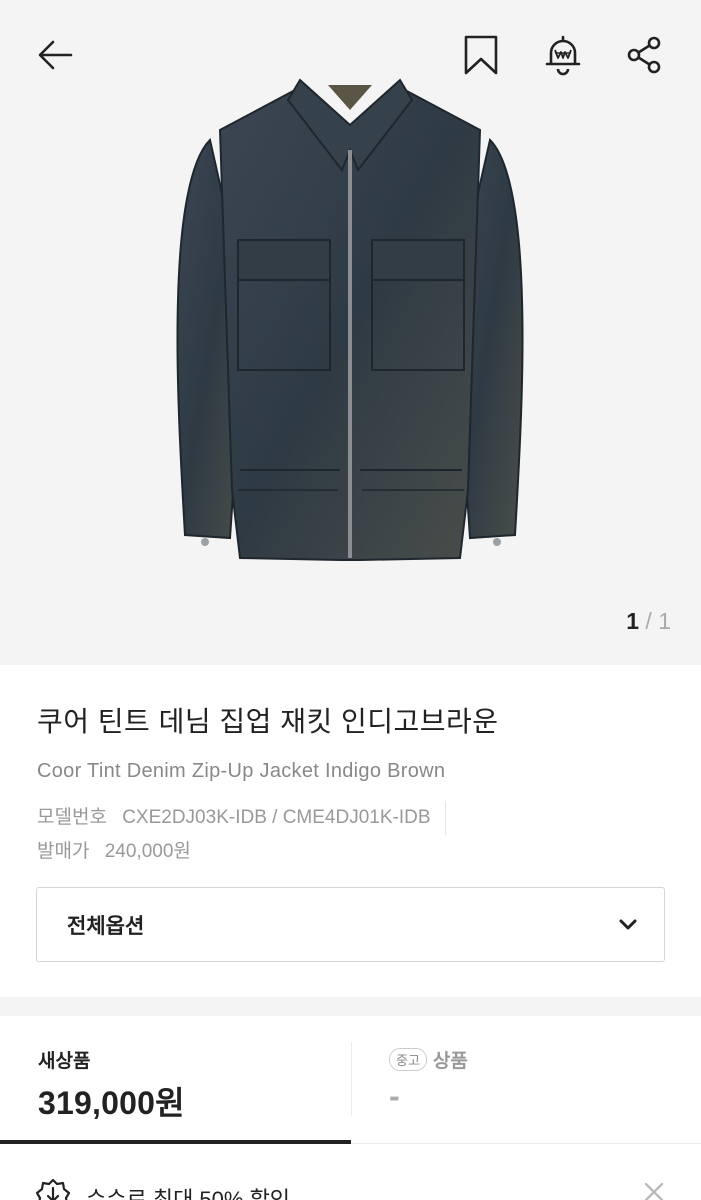 The height and width of the screenshot is (1200, 701). What do you see at coordinates (428, 1059) in the screenshot?
I see `used-product-label-row: 중고 상품` at bounding box center [428, 1059].